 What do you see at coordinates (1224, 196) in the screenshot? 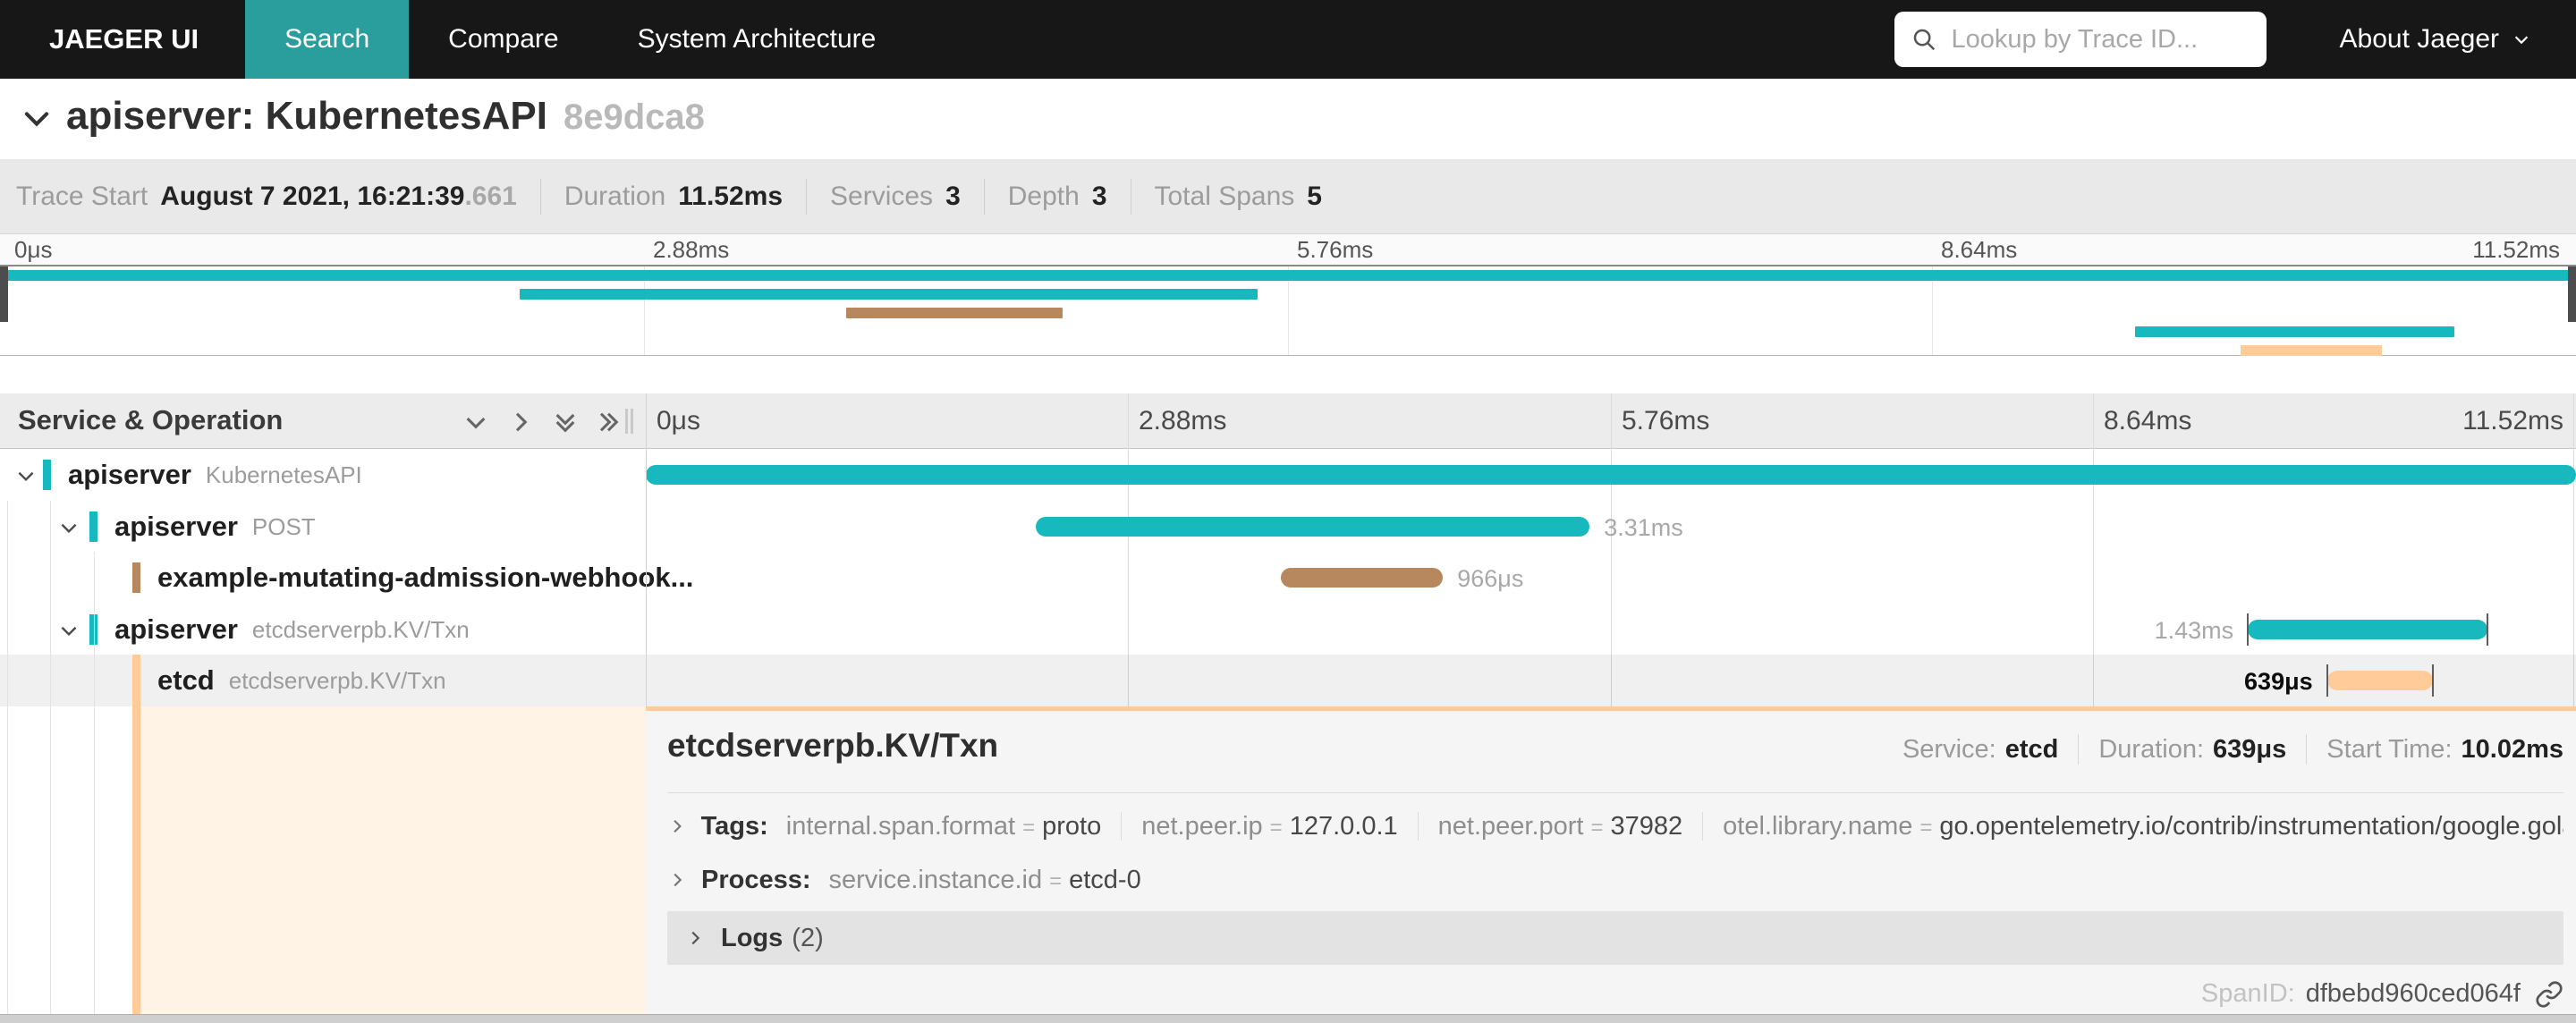
I see `summary-label: Total Spans` at bounding box center [1224, 196].